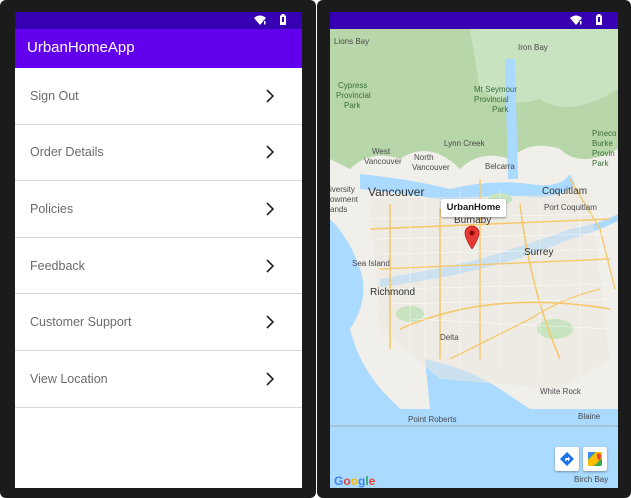 The image size is (631, 498). I want to click on menu-item-customer-support: Customer Support, so click(158, 322).